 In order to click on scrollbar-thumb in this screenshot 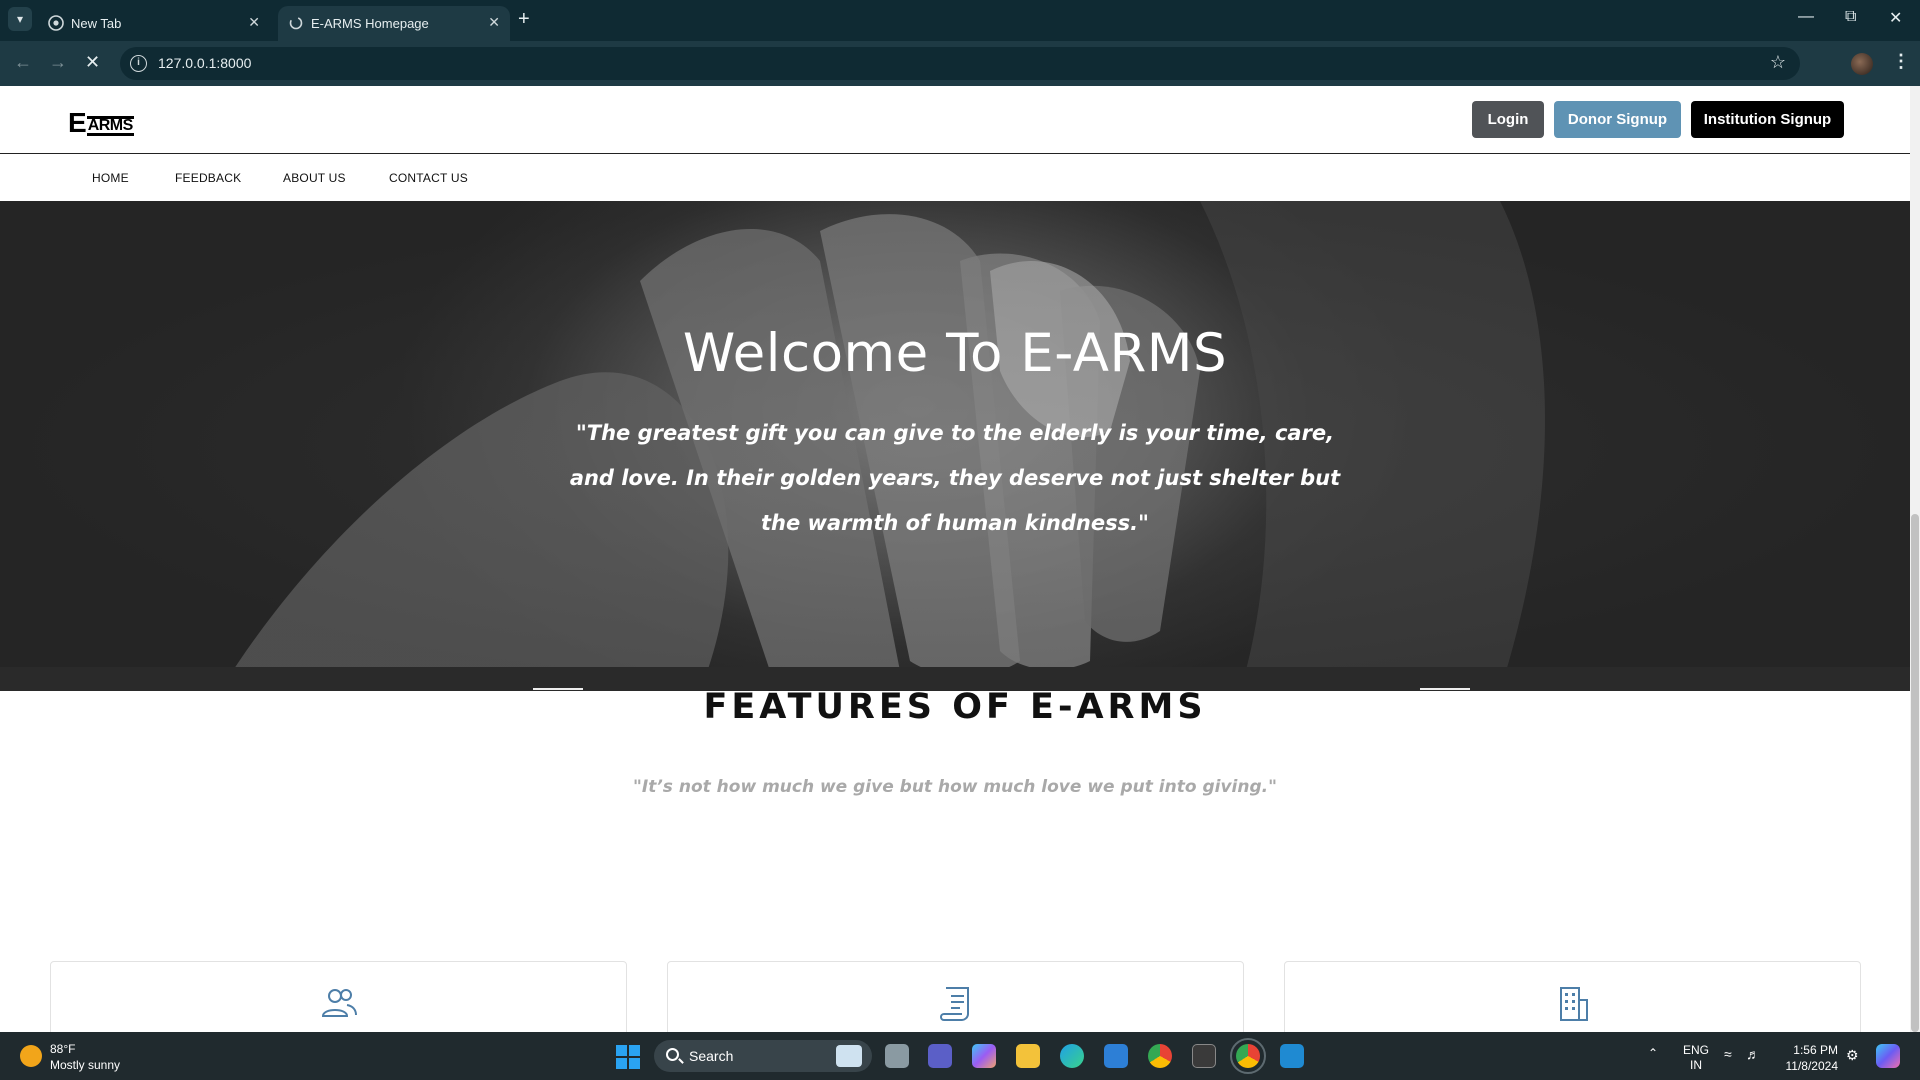, I will do `click(1915, 773)`.